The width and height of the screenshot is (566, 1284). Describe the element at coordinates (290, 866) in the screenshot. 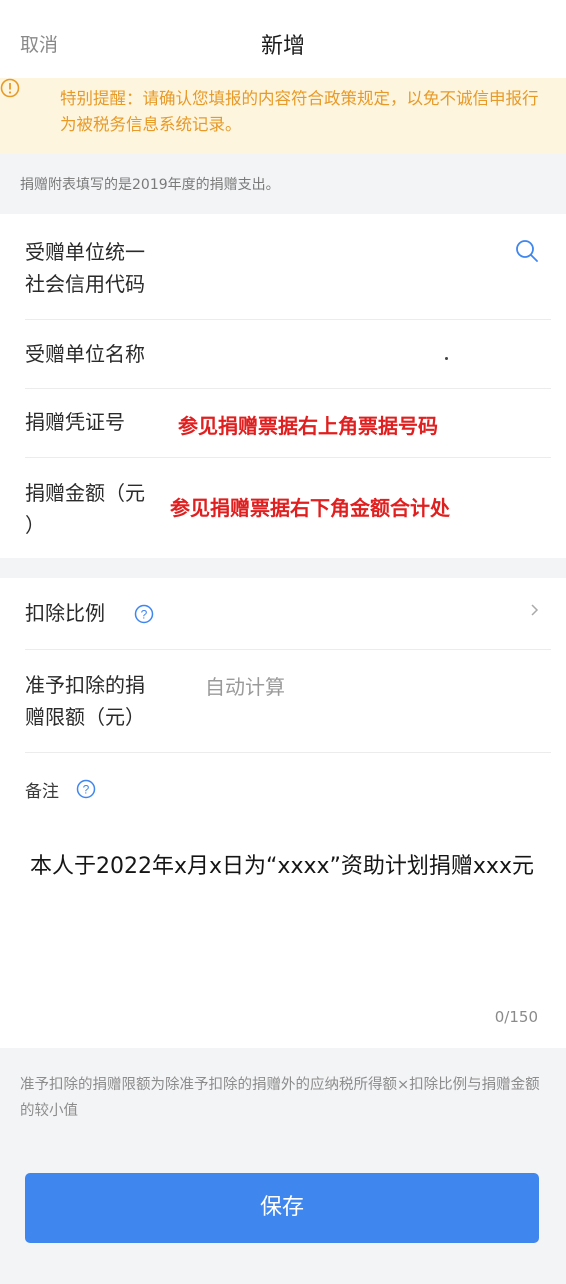

I see `remark-textarea: 本人于2022年x月x日为“xxxx”资助计划捐赠xxx元` at that location.